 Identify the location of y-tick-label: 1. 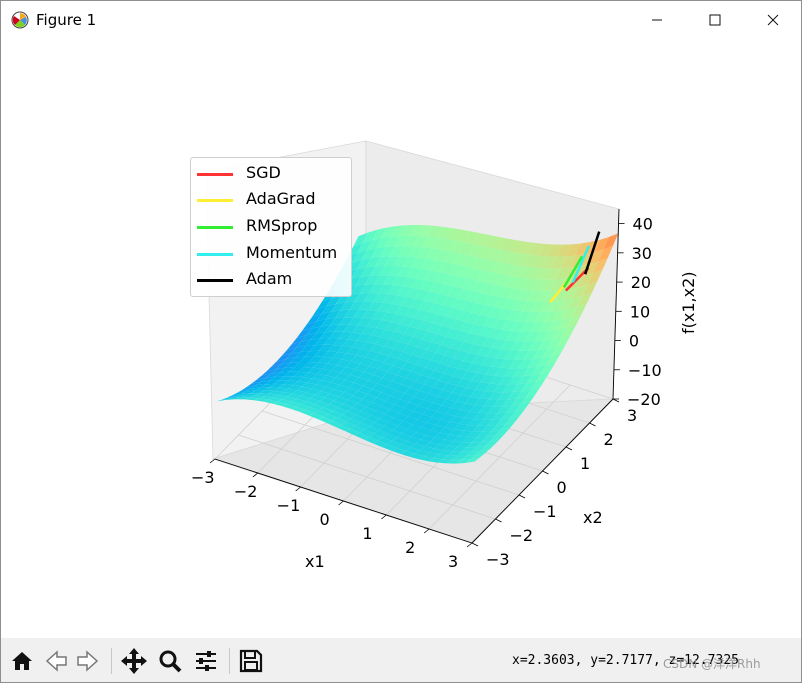
(585, 463).